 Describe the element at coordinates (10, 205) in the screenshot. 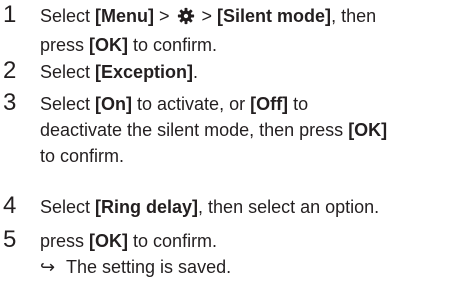

I see `step-number: 4` at that location.